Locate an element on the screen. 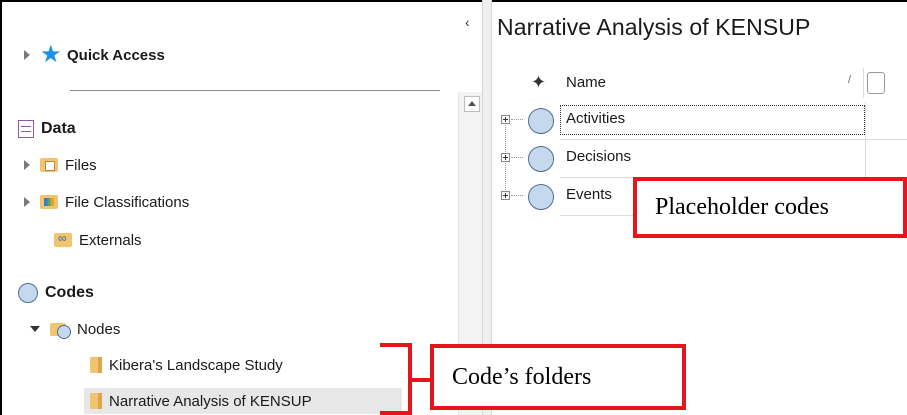  nav-data-section: Data is located at coordinates (47, 129).